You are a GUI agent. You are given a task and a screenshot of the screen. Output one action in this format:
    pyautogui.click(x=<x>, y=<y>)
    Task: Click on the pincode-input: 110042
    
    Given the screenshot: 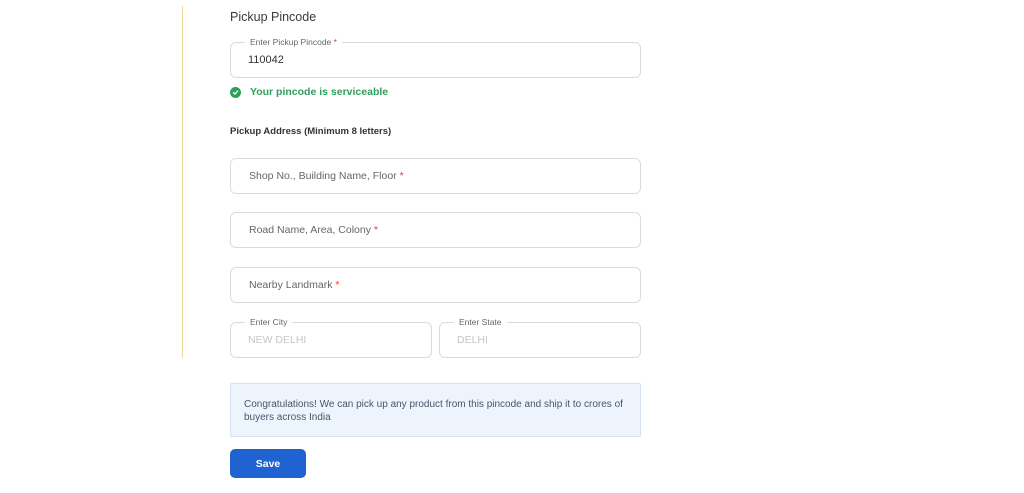 What is the action you would take?
    pyautogui.click(x=266, y=60)
    